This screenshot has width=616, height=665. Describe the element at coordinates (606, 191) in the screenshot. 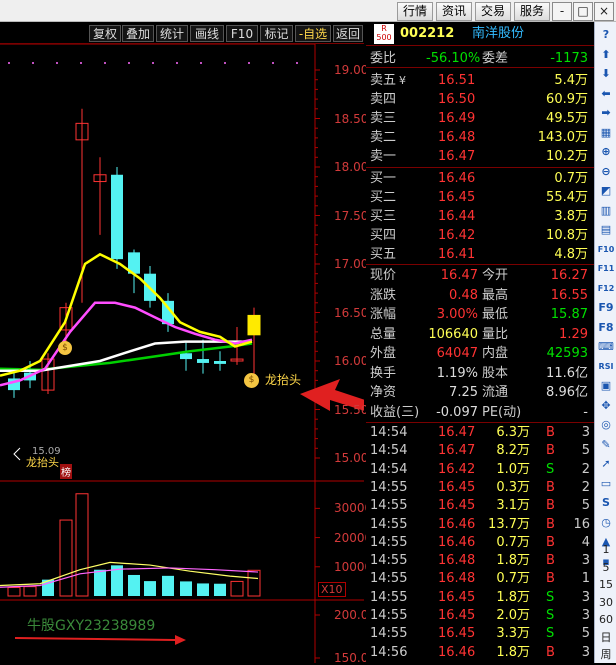

I see `chart-icon: ◩` at that location.